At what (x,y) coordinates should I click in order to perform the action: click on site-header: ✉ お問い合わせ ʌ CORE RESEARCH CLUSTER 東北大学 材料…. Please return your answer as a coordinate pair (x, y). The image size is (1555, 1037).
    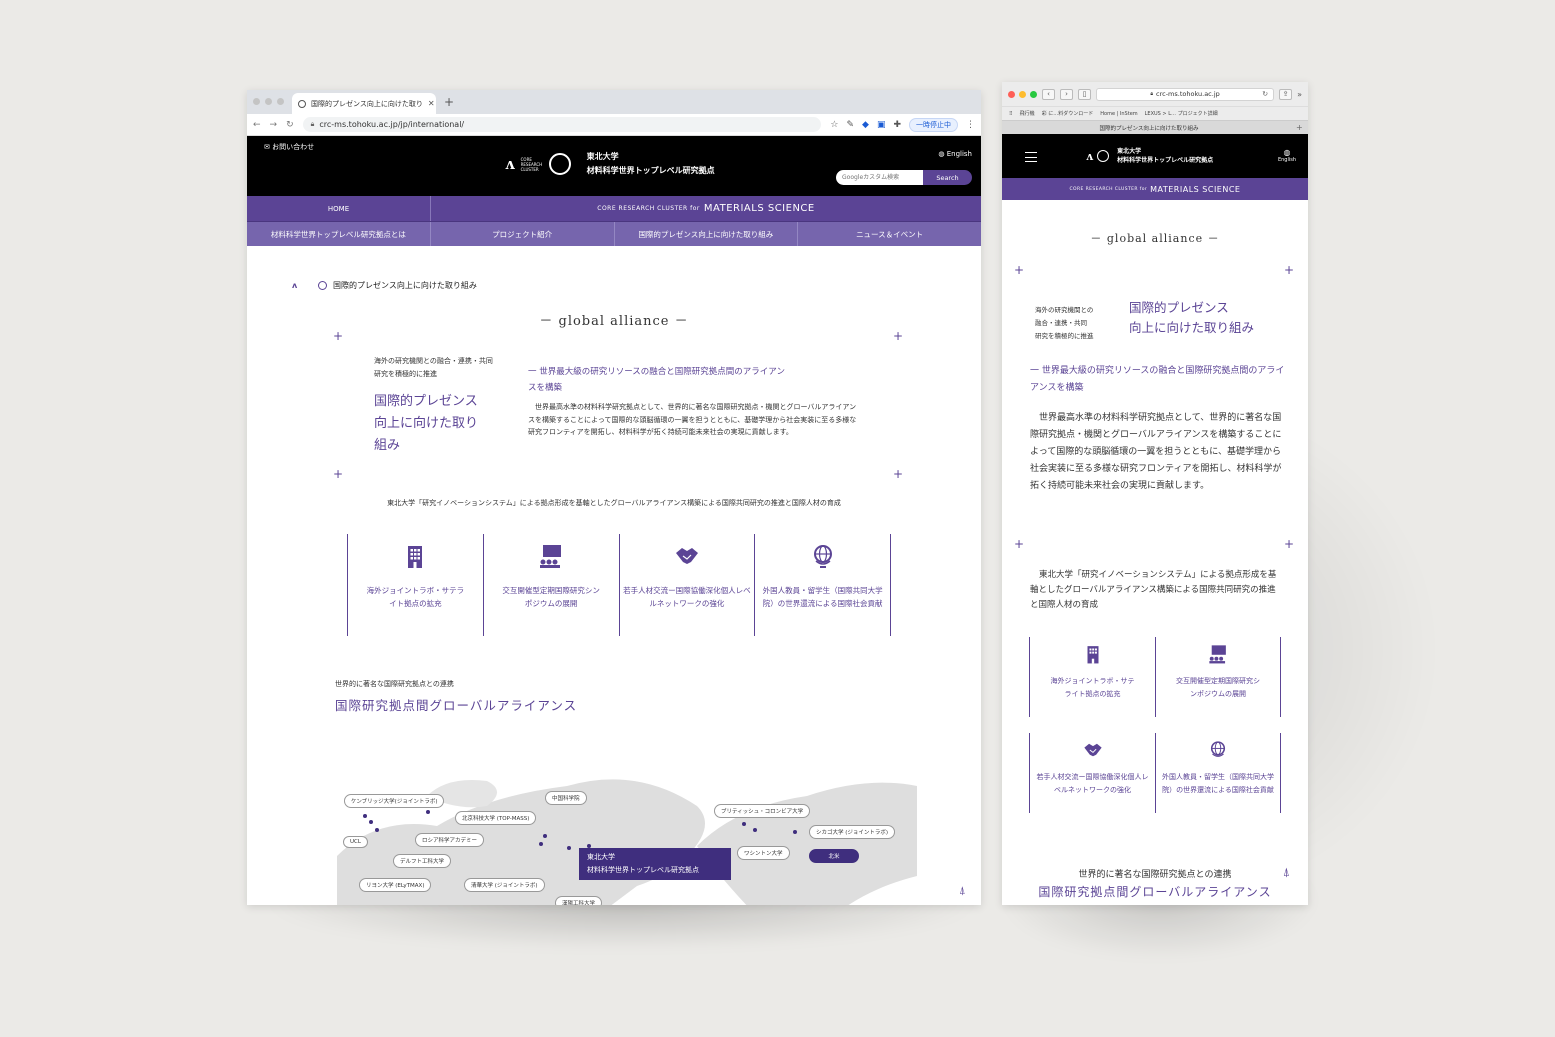
    Looking at the image, I should click on (614, 166).